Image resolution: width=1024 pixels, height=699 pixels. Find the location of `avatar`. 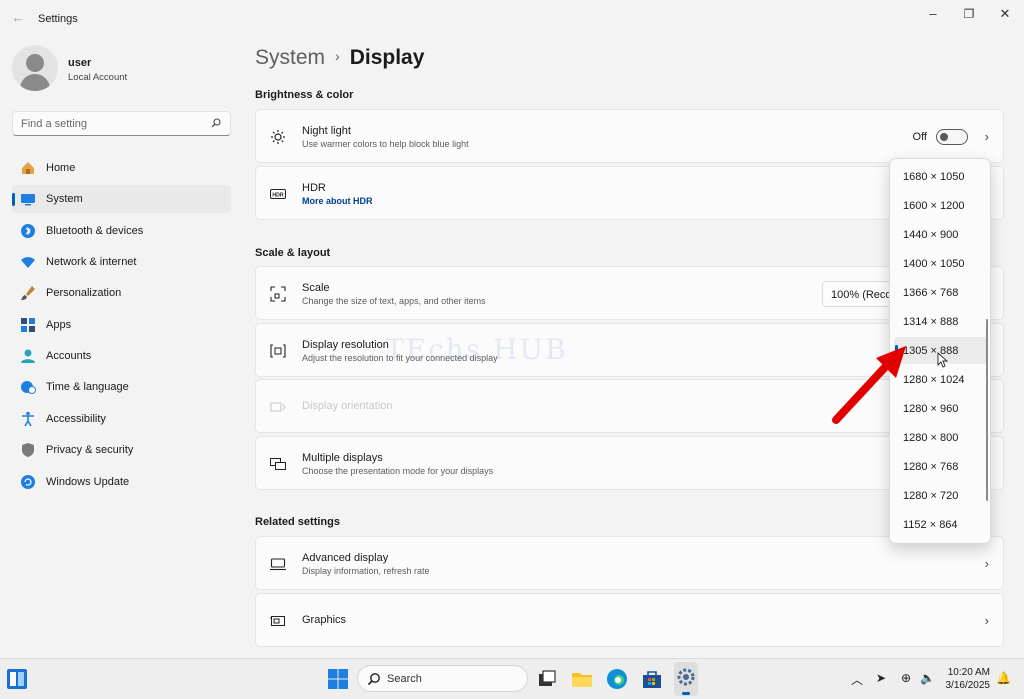

avatar is located at coordinates (35, 68).